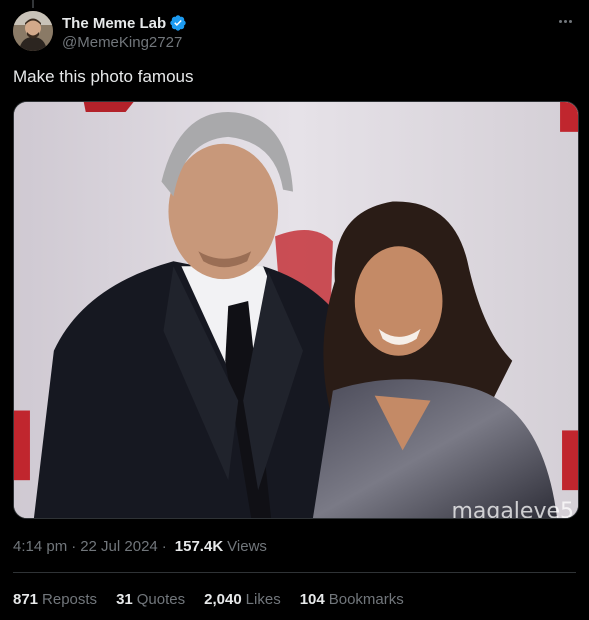 This screenshot has height=620, width=589. I want to click on likes-stat: 2,040 Likes, so click(242, 599).